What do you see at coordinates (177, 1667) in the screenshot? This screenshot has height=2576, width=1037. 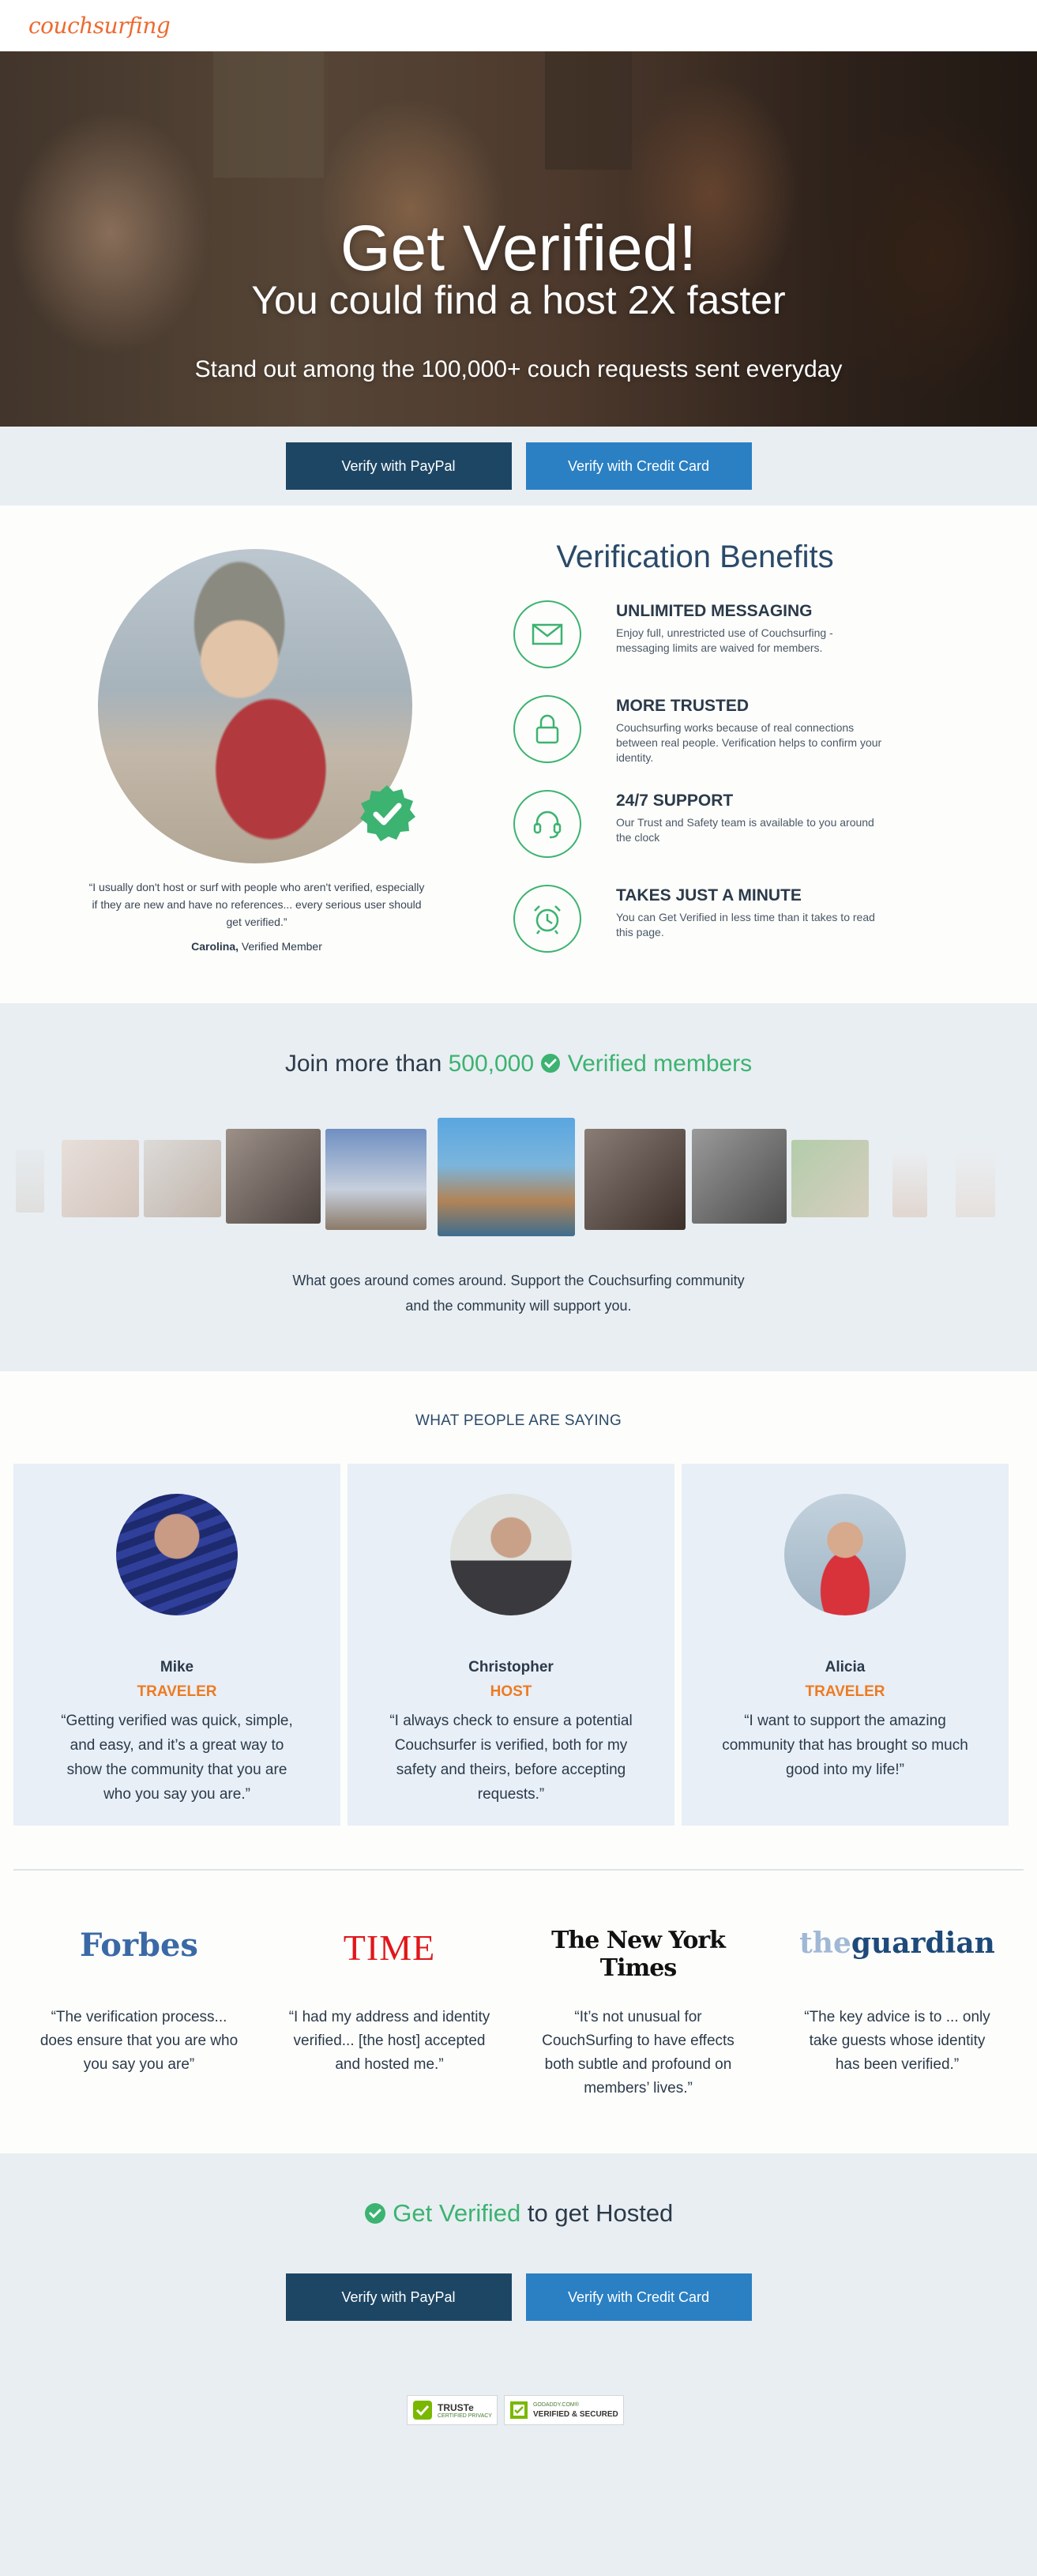 I see `testimonial-name: Mike` at bounding box center [177, 1667].